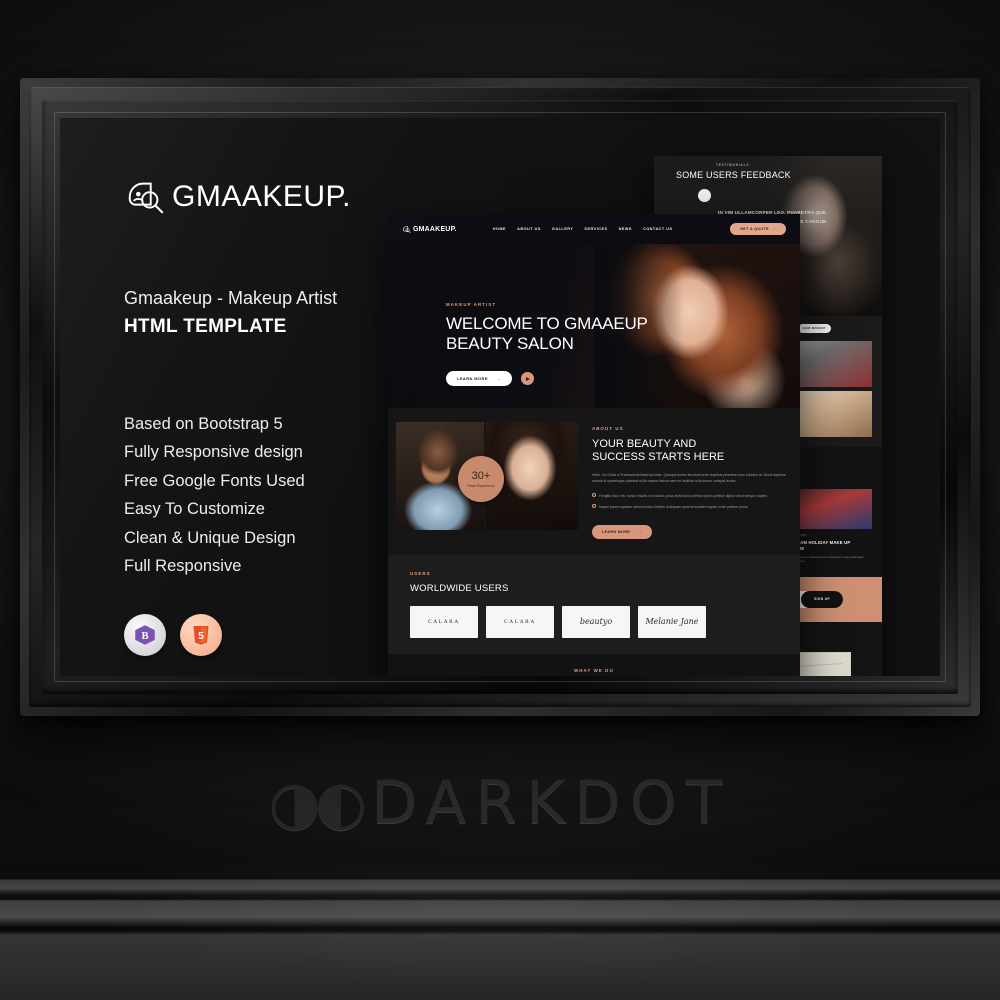 The image size is (1000, 1000). I want to click on template-subtitle: Gmaakeup - Makeup Artist, so click(231, 298).